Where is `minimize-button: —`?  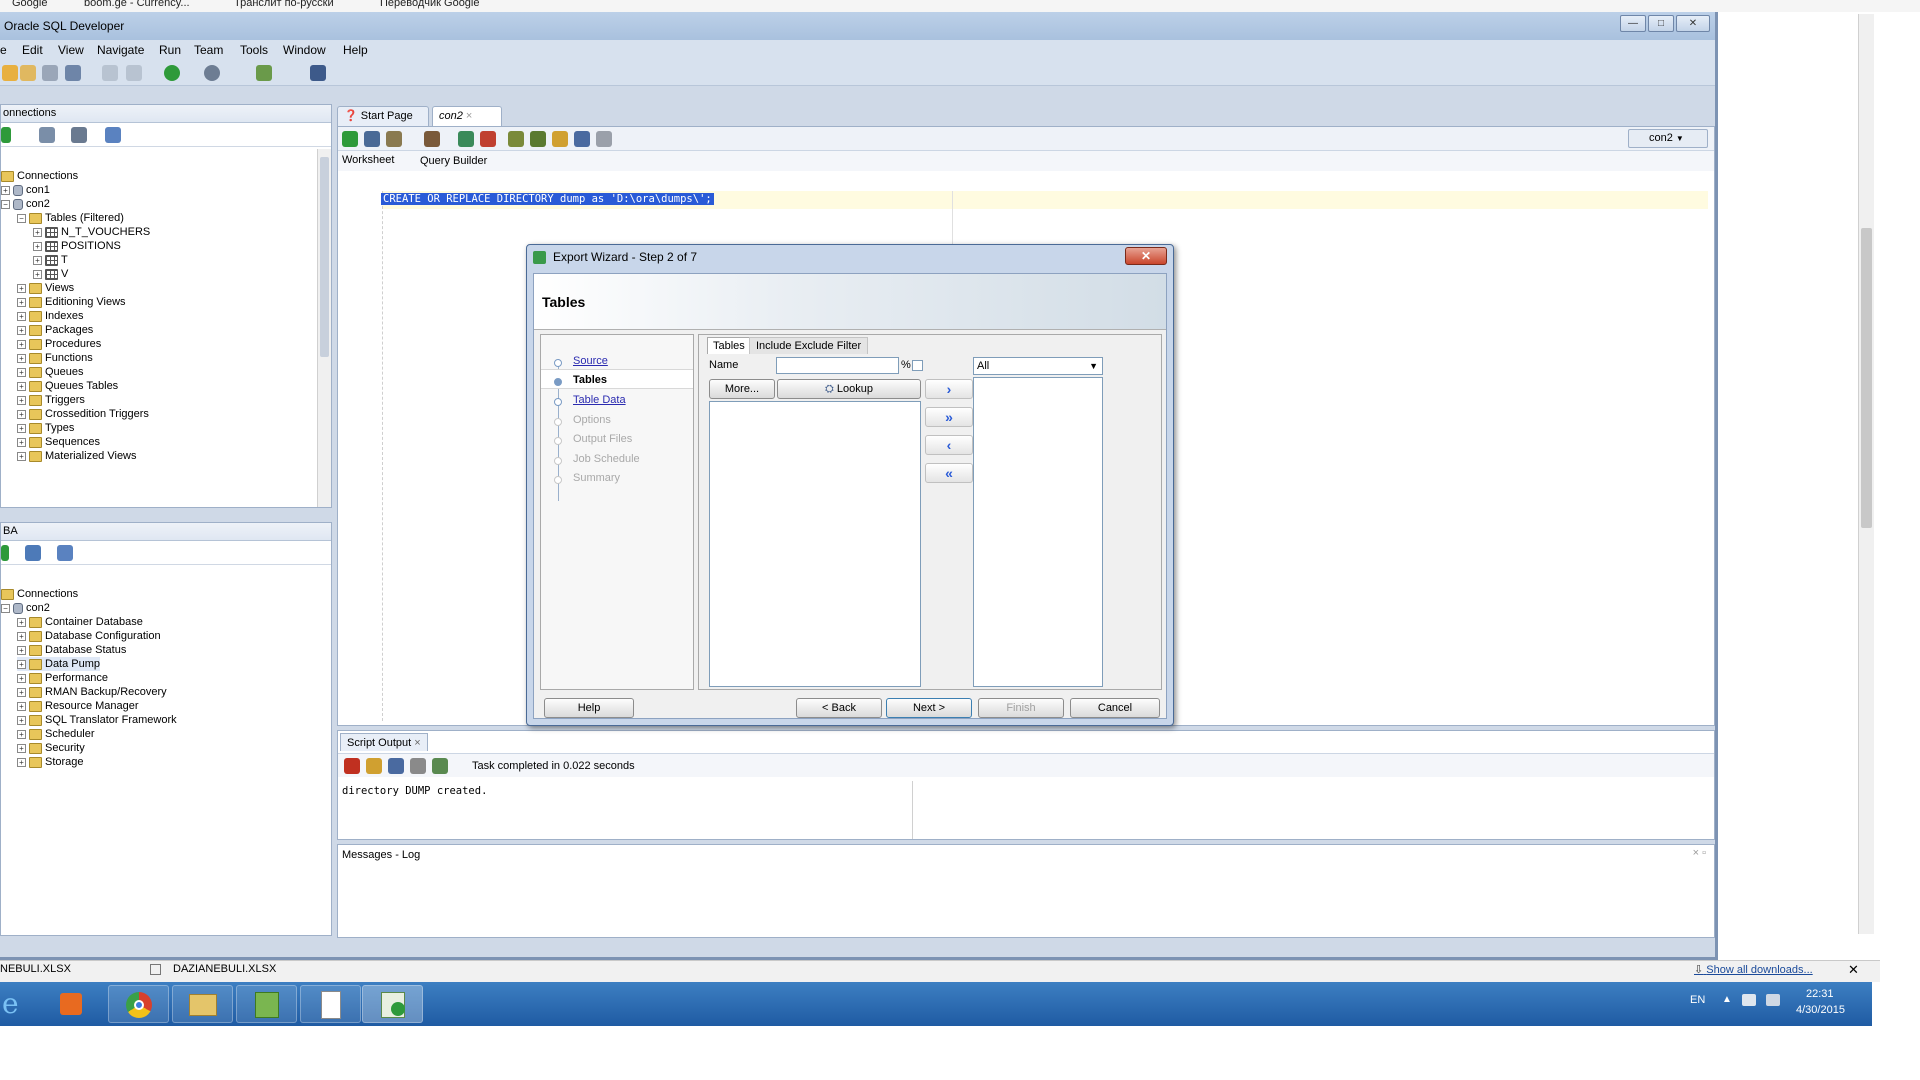
minimize-button: — is located at coordinates (1633, 23).